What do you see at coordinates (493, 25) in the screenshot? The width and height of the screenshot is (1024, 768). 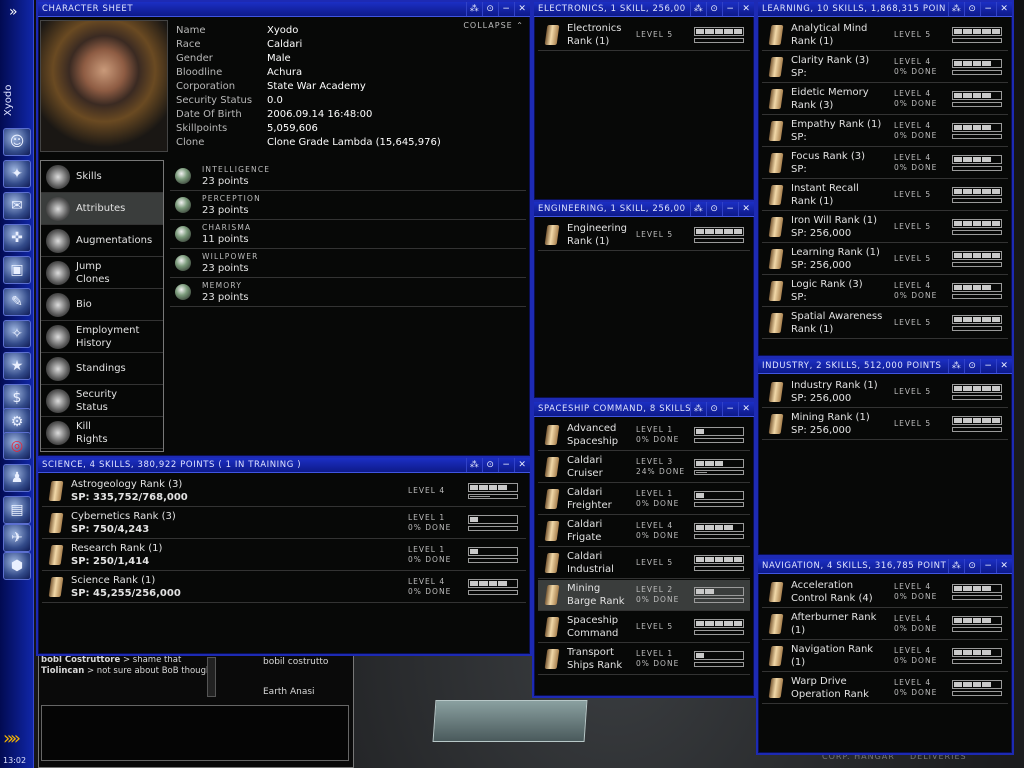 I see `collapse-button: COLLAPSE ⌃` at bounding box center [493, 25].